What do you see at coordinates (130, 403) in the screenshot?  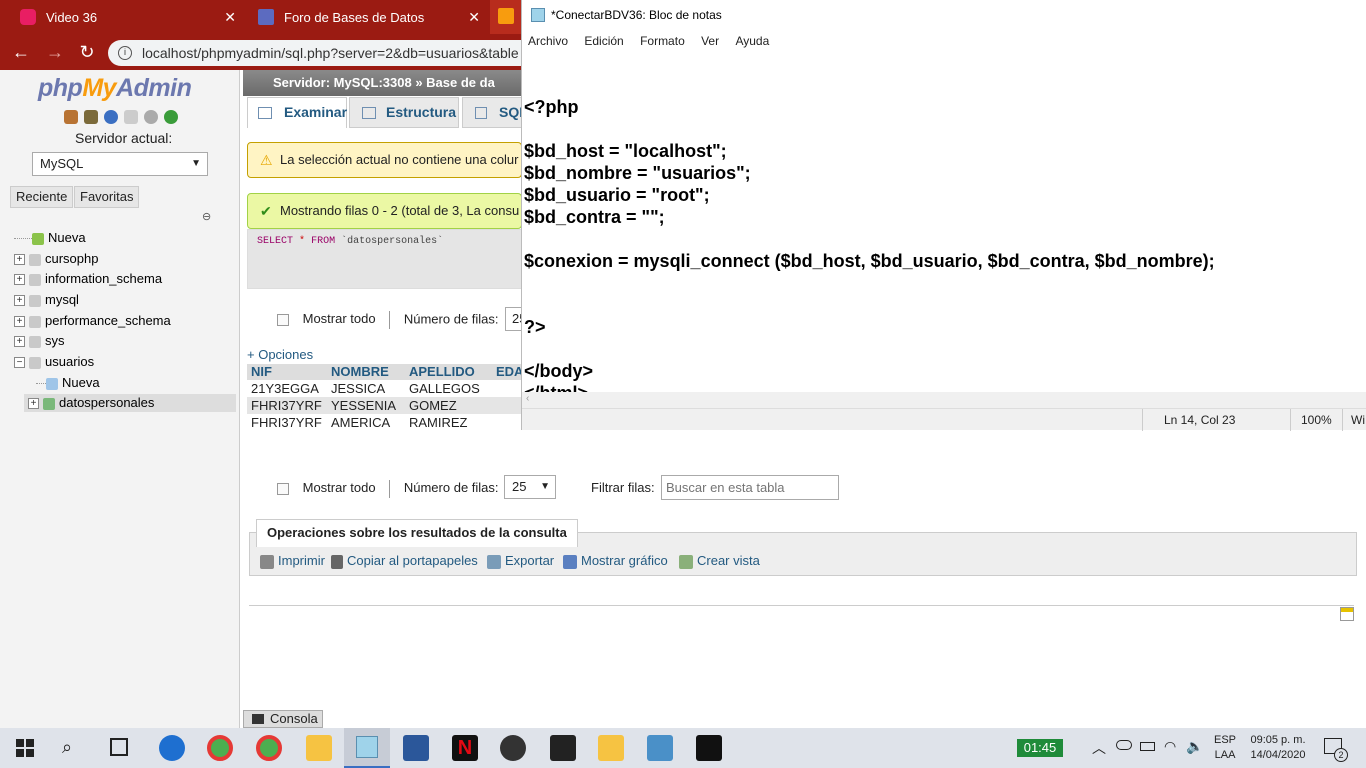 I see `tree-item-datospersonales: + datospersonales` at bounding box center [130, 403].